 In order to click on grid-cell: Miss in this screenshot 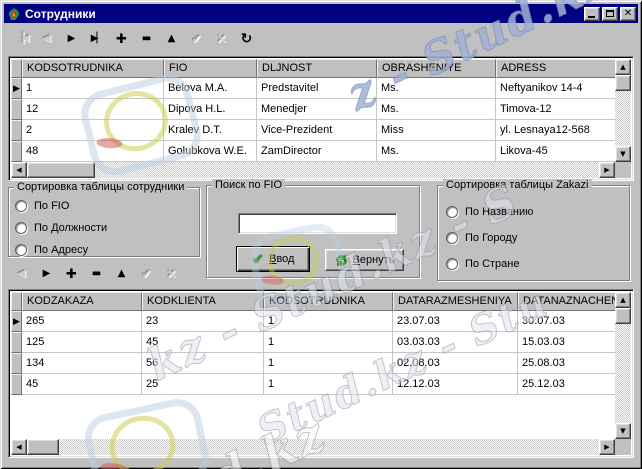, I will do `click(436, 130)`.